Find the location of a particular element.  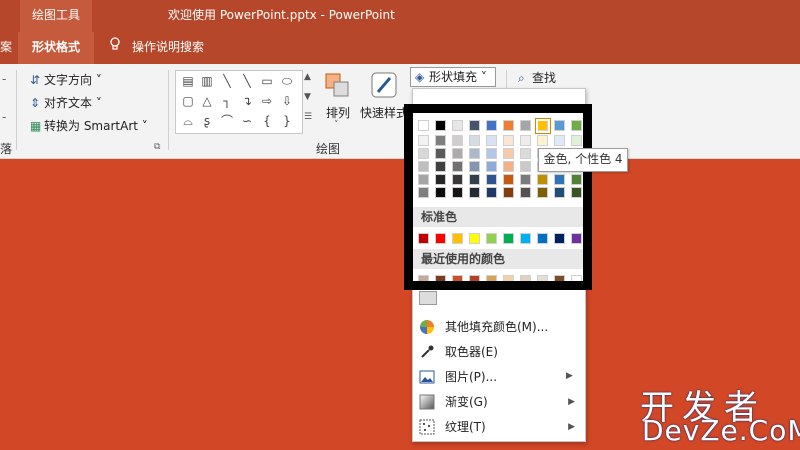

shapes-gallery: ▤ ▥ ╲ ╲ ▭ ⬭ ▢ △ ┐ ↴ ⇨ ⇩ ⌓ ʂ ⌒ ∽ { } is located at coordinates (239, 102).